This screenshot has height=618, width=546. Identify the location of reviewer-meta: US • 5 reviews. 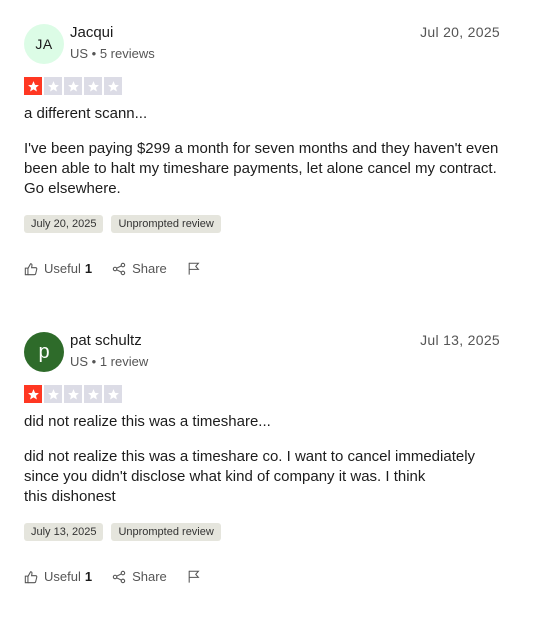
(112, 53).